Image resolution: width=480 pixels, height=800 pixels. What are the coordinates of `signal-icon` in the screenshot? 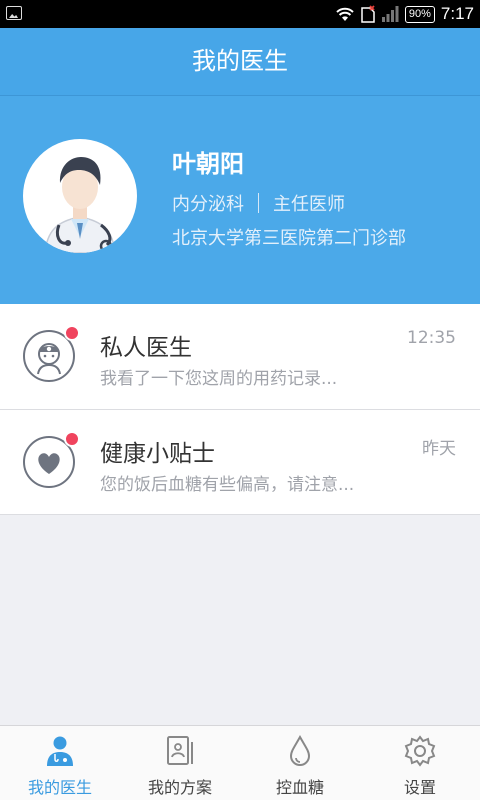 It's located at (390, 14).